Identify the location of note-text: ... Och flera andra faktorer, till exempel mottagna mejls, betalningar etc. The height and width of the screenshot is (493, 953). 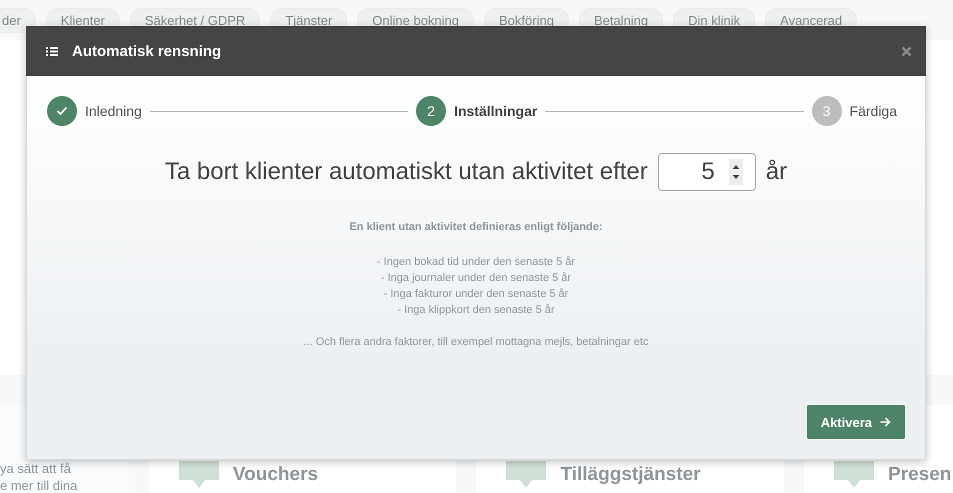
(476, 342).